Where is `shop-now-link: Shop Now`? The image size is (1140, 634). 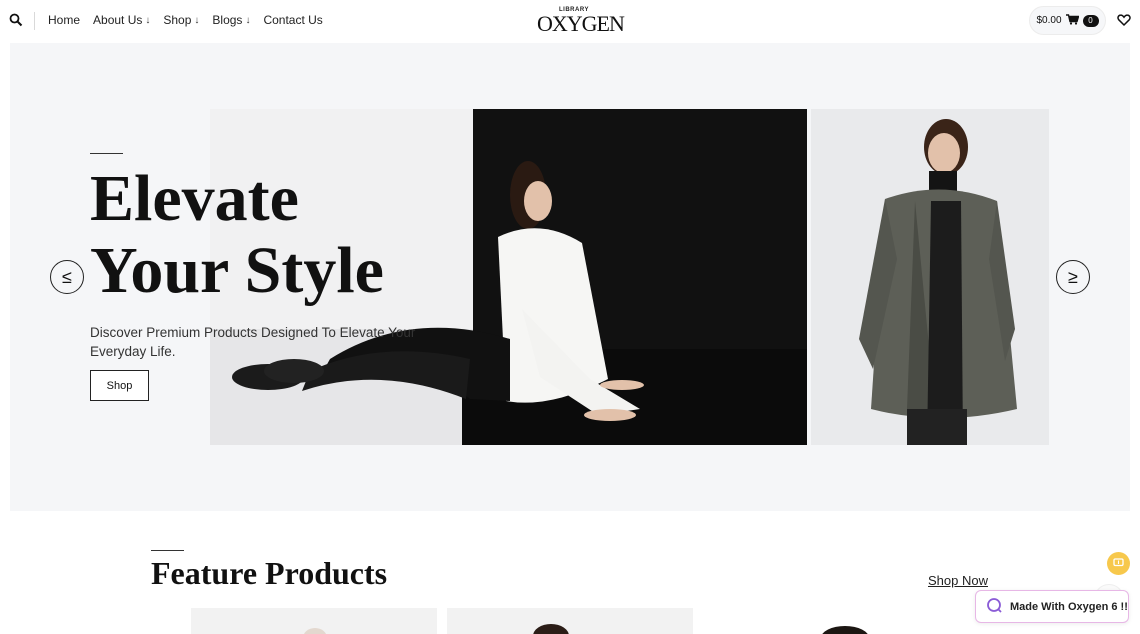 shop-now-link: Shop Now is located at coordinates (958, 580).